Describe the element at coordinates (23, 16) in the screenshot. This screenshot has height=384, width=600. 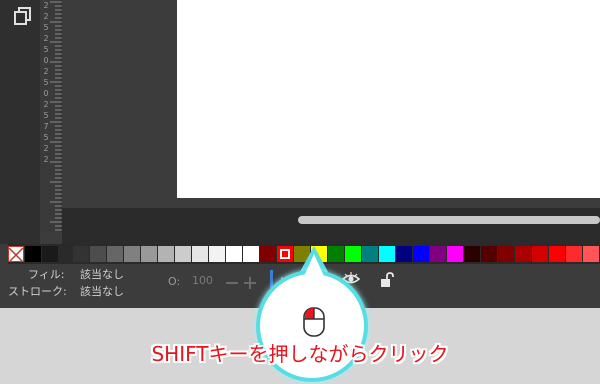
I see `copy-icon` at that location.